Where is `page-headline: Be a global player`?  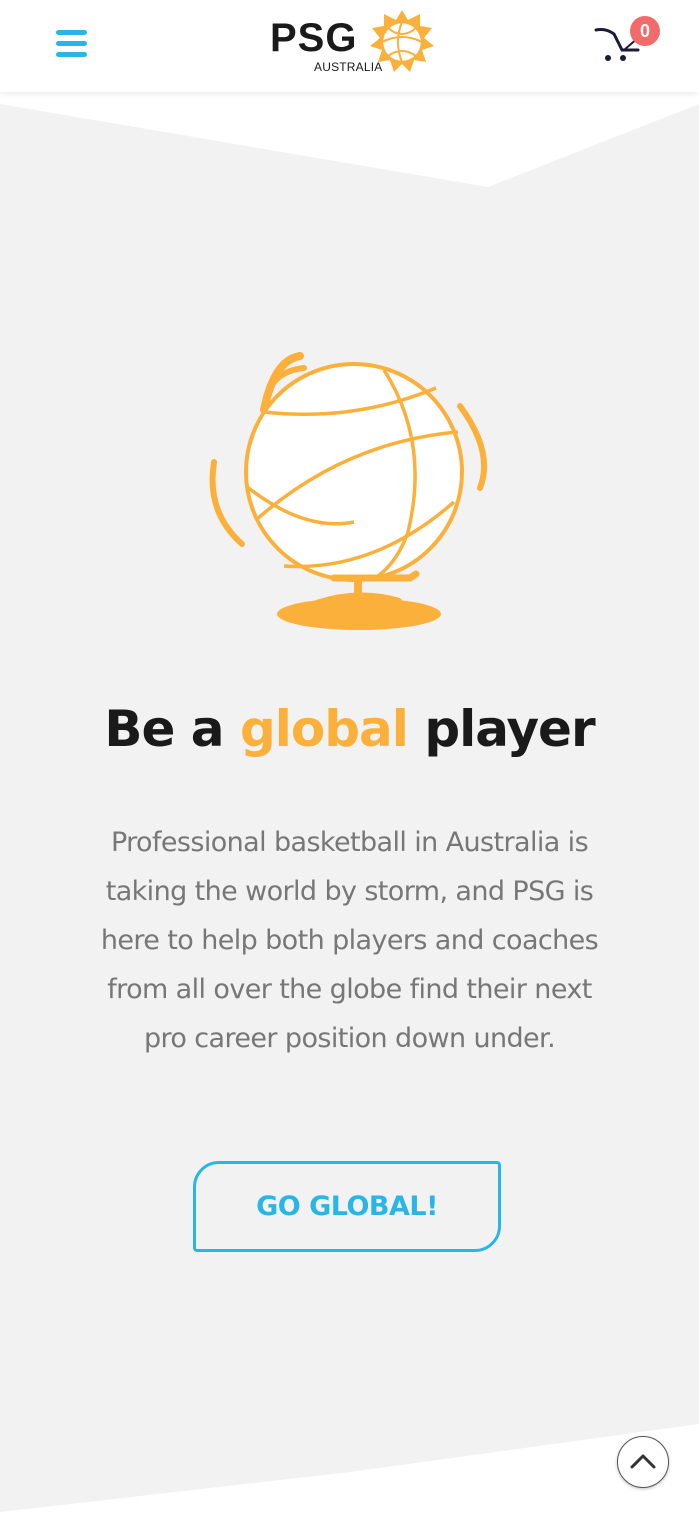
page-headline: Be a global player is located at coordinates (349, 729).